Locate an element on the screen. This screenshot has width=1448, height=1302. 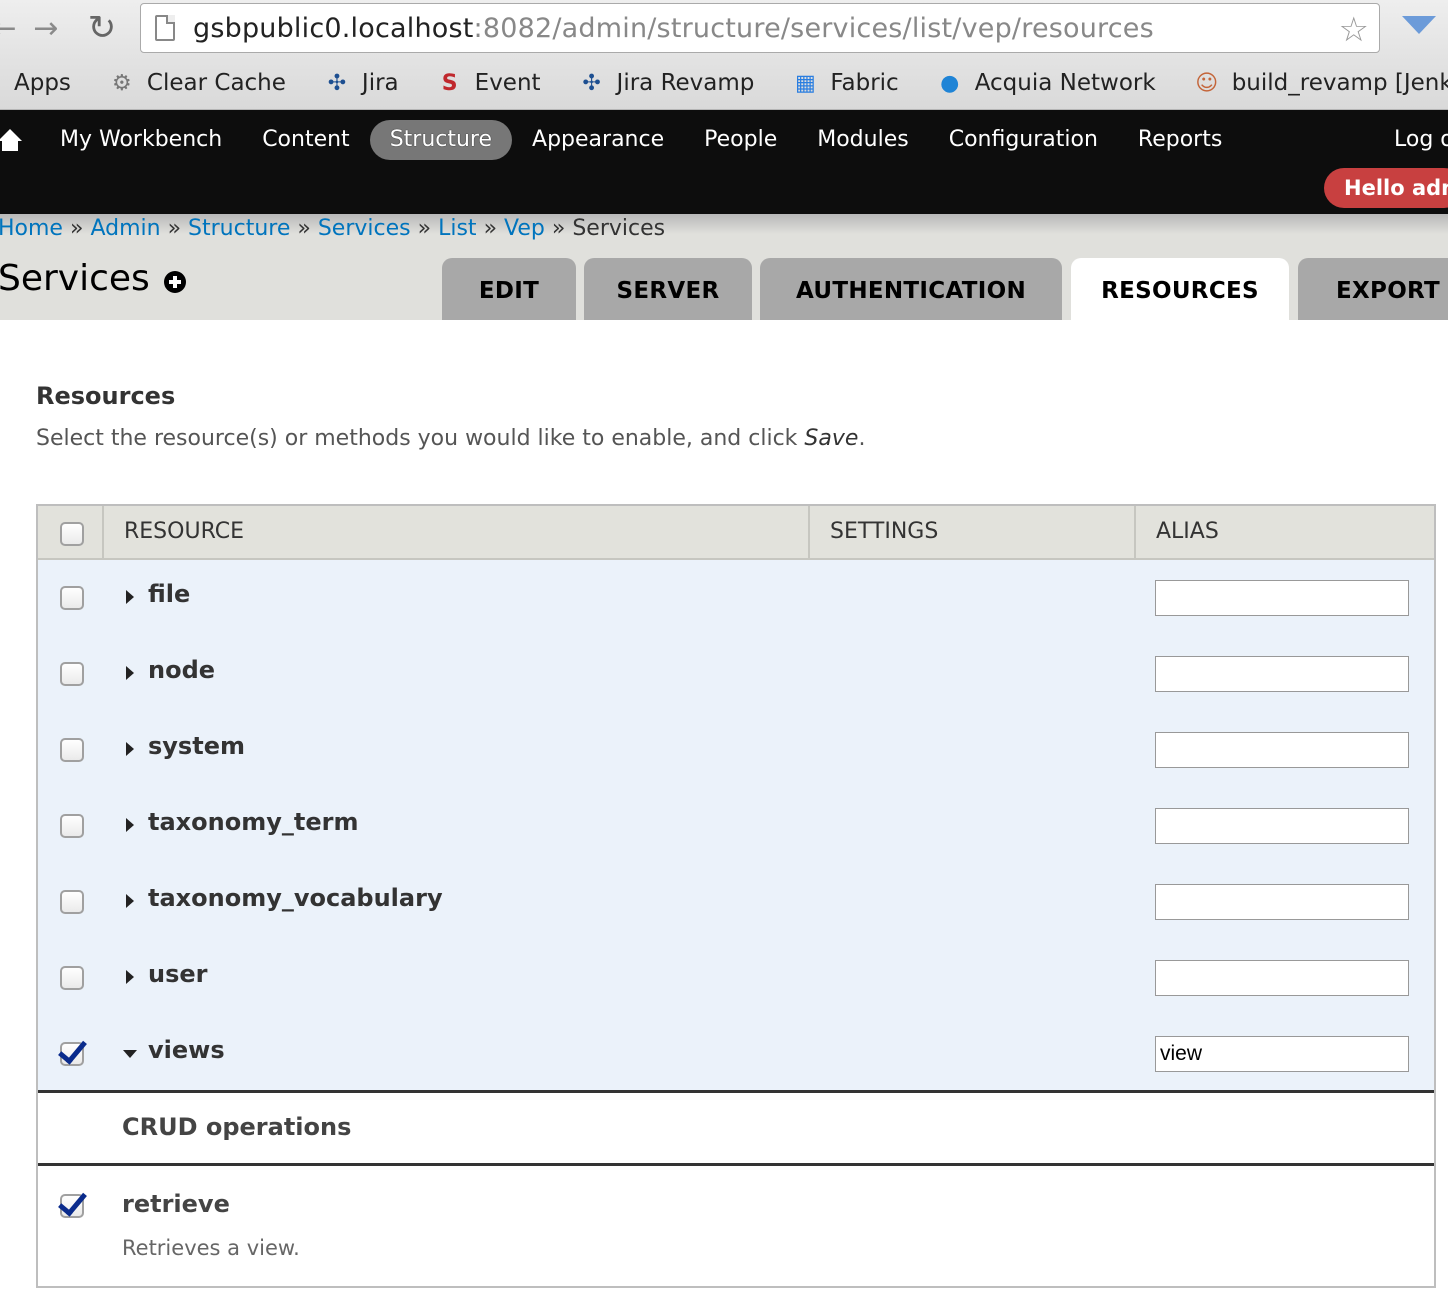
breadcrumb-link-list: List is located at coordinates (457, 228).